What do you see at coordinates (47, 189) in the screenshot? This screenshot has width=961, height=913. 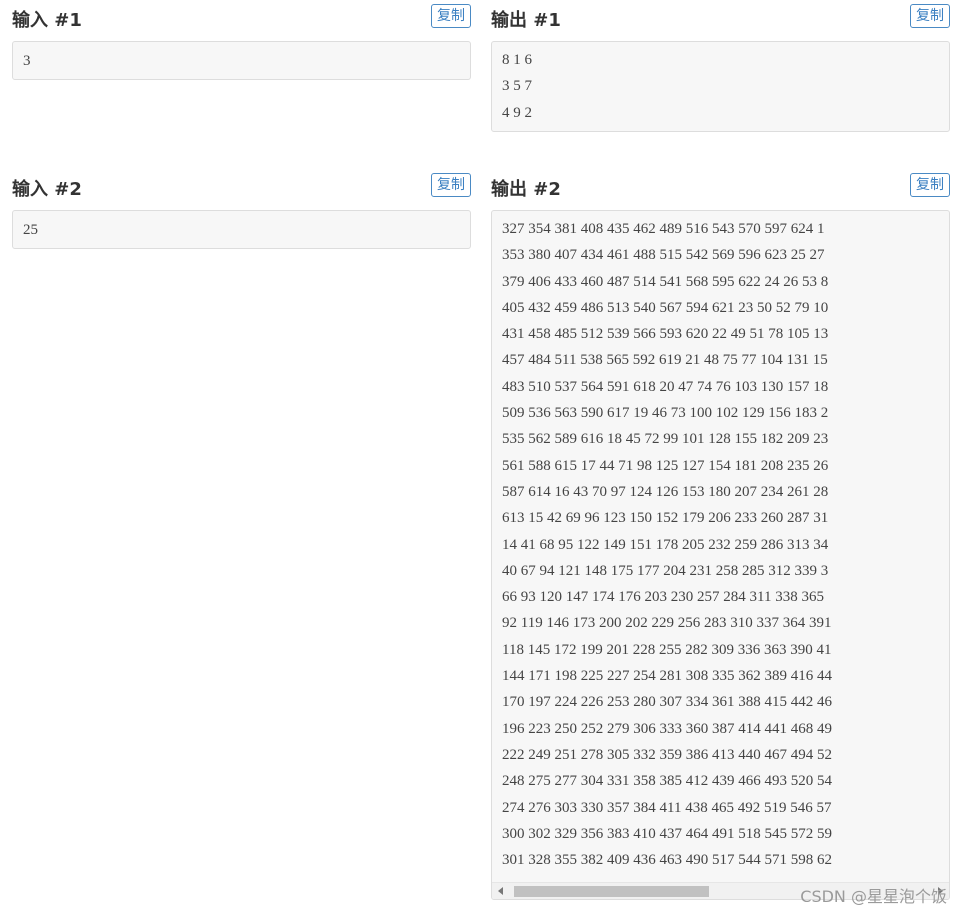 I see `sample-2-input-title: 输入 #2` at bounding box center [47, 189].